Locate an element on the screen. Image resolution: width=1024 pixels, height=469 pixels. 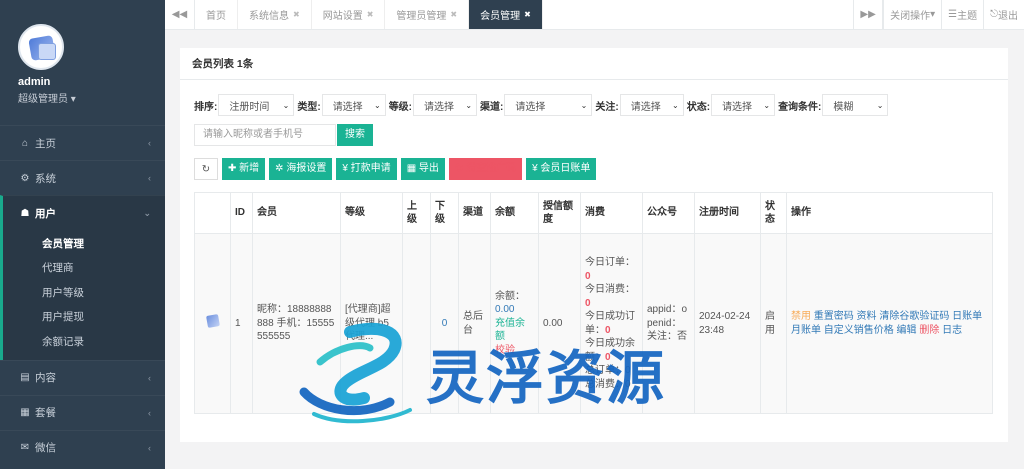
col-header-actions: 操作 is located at coordinates (889, 213).